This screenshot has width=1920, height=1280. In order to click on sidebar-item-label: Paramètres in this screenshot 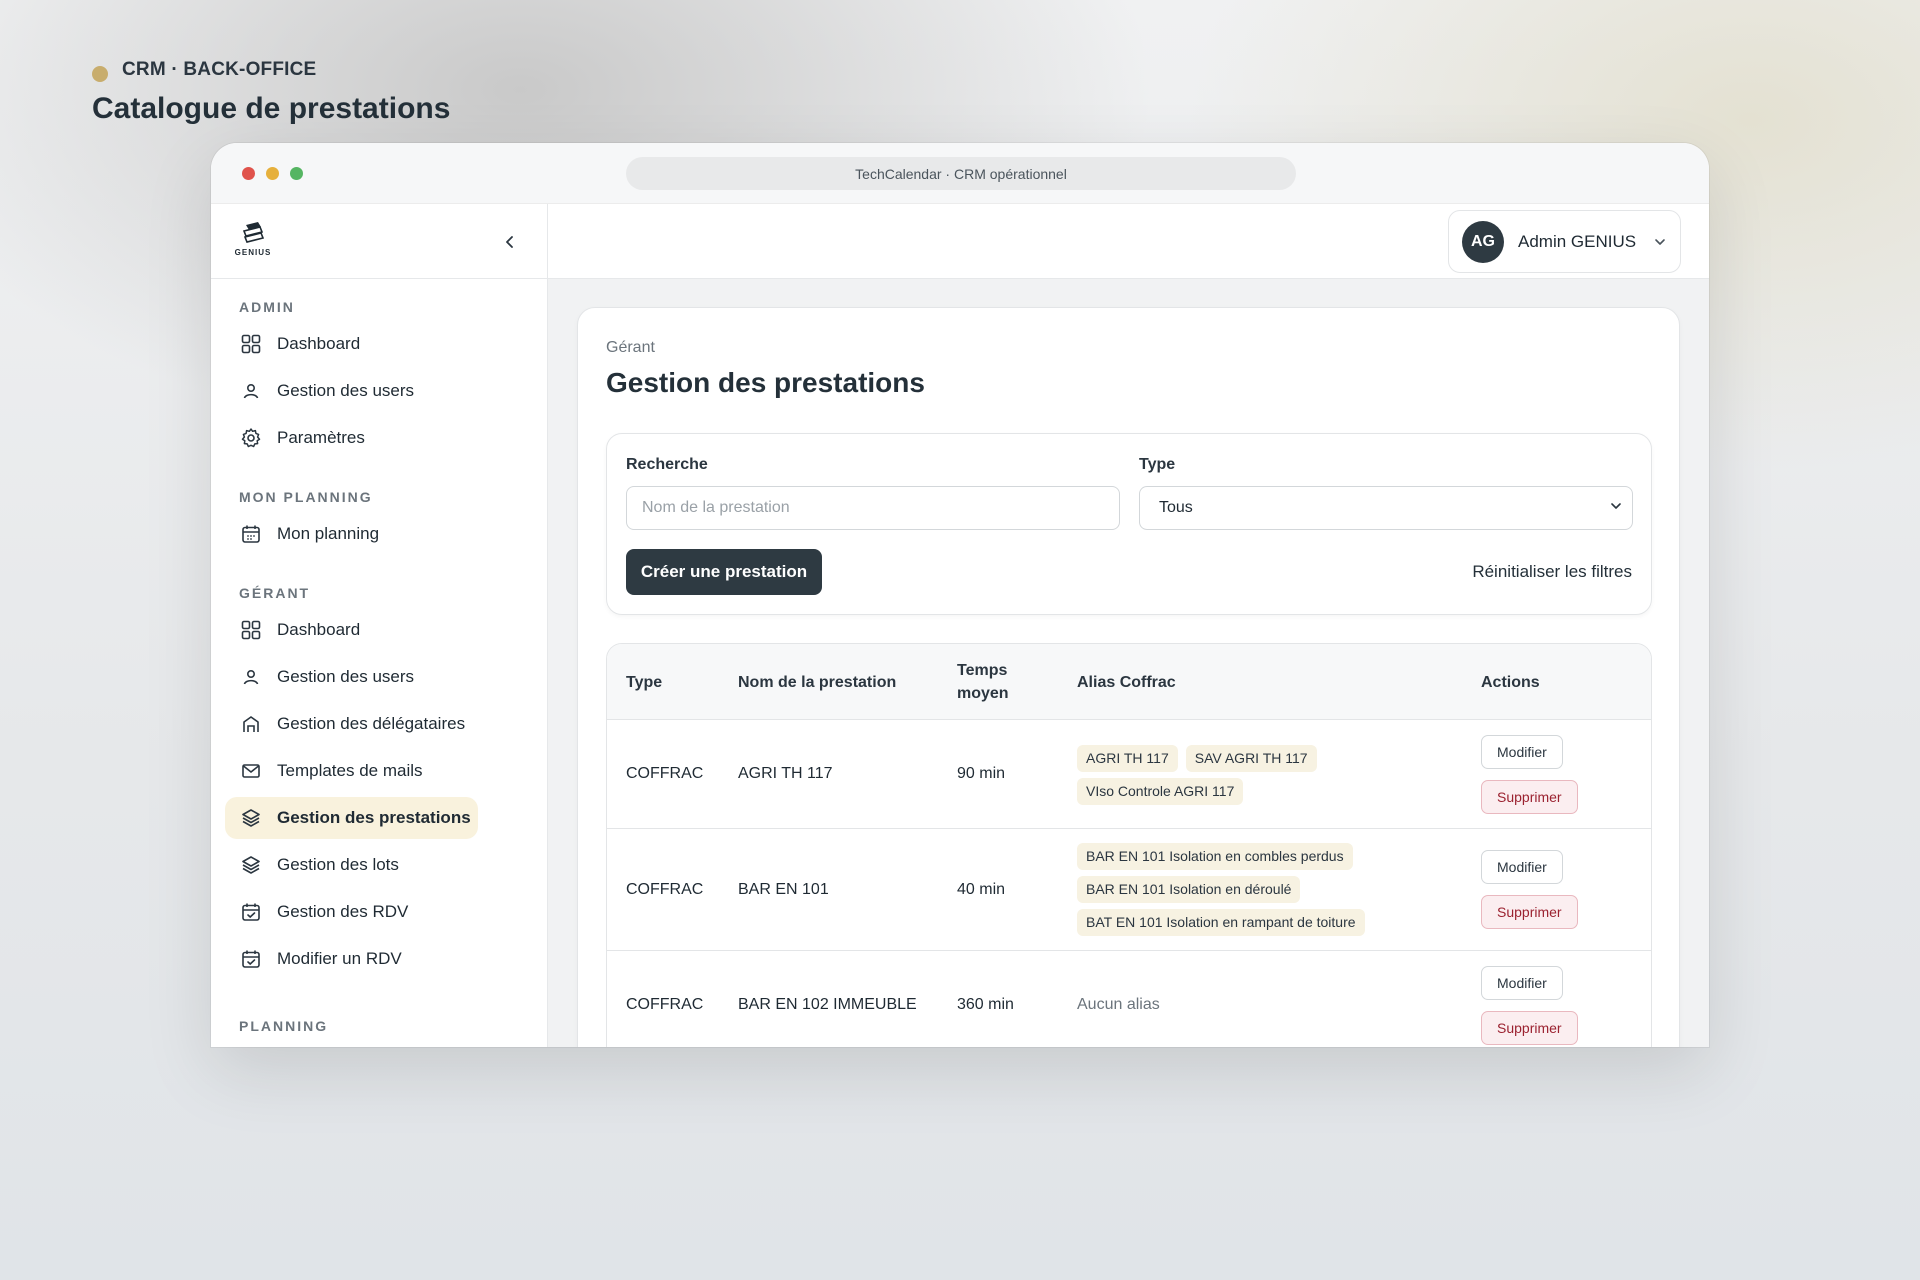, I will do `click(321, 437)`.